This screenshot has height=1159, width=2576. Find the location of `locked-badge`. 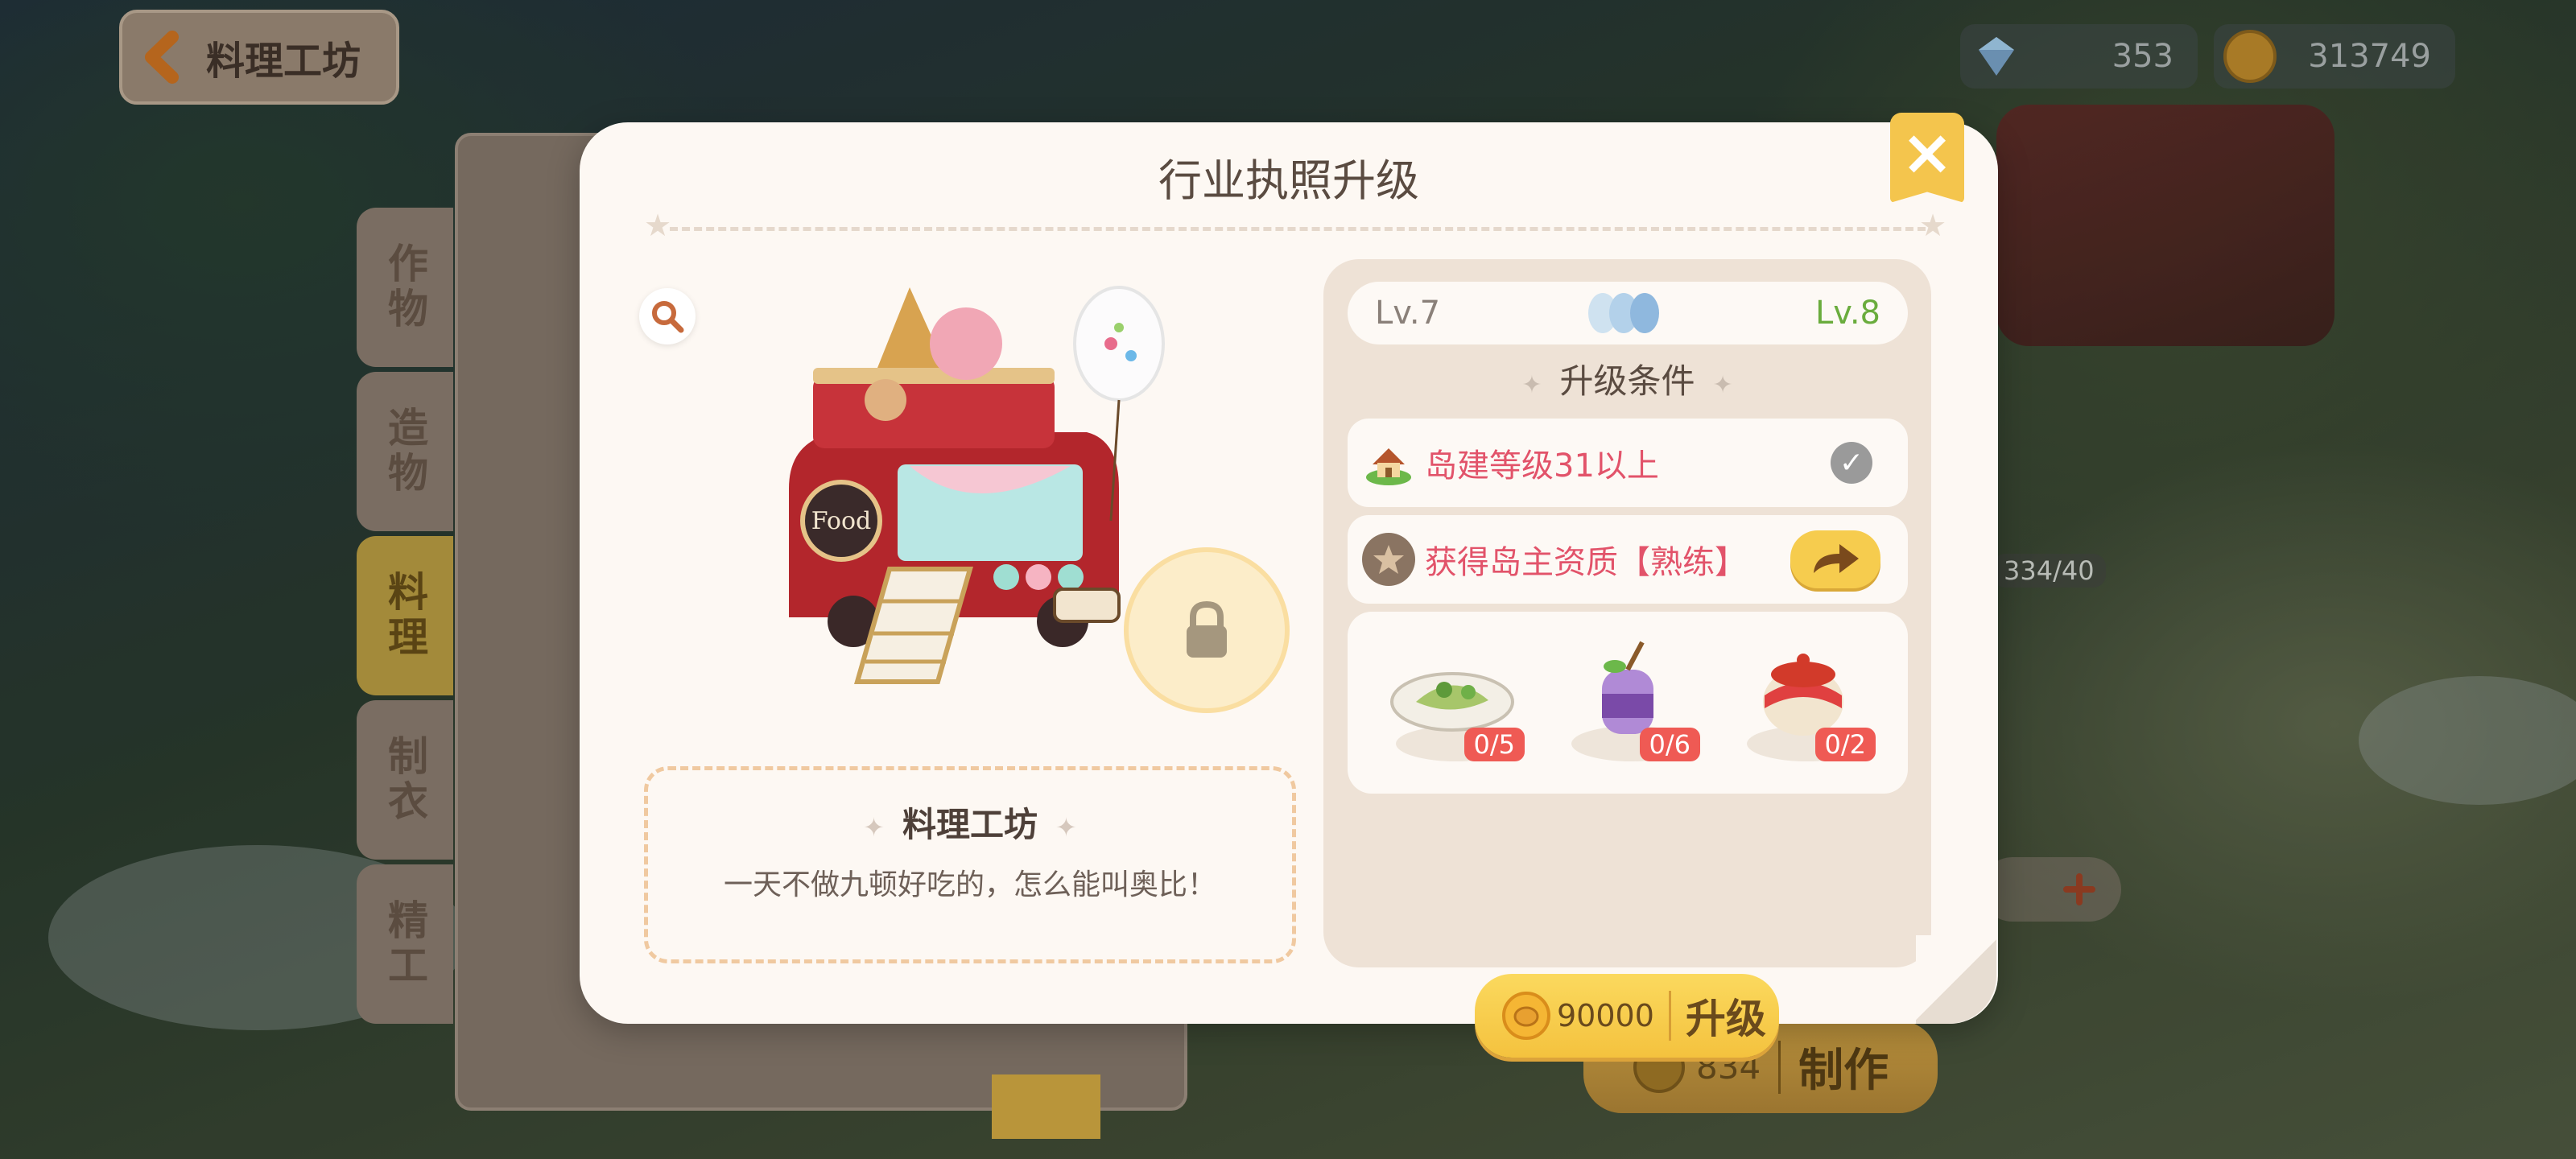

locked-badge is located at coordinates (1207, 630).